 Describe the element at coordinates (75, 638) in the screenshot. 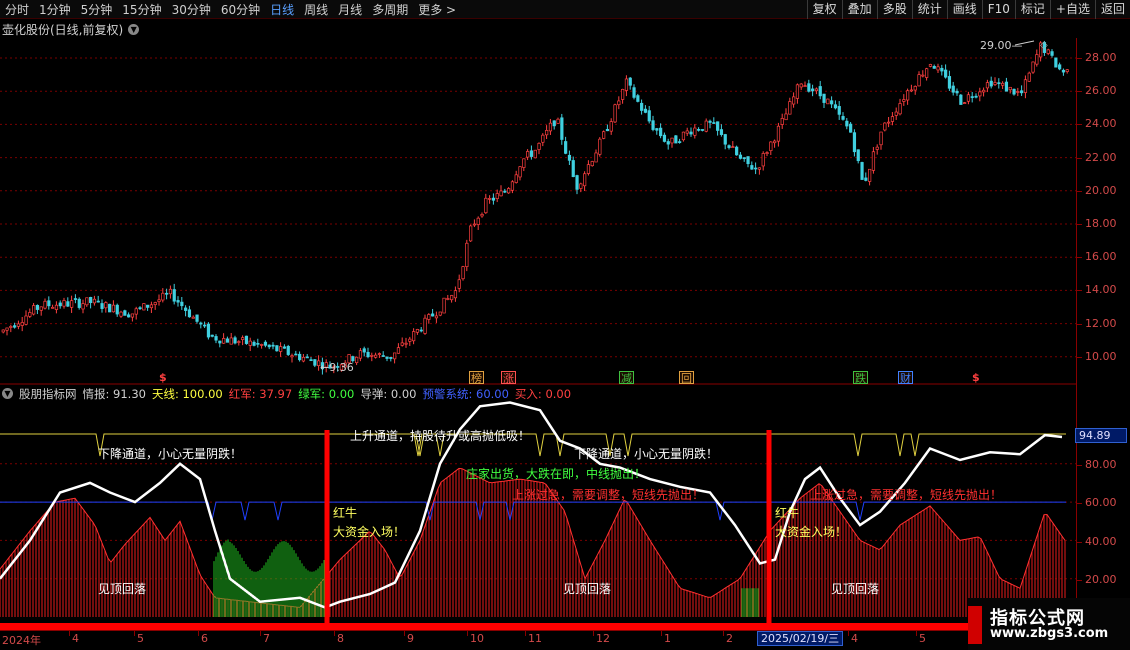

I see `date-label: 4` at that location.